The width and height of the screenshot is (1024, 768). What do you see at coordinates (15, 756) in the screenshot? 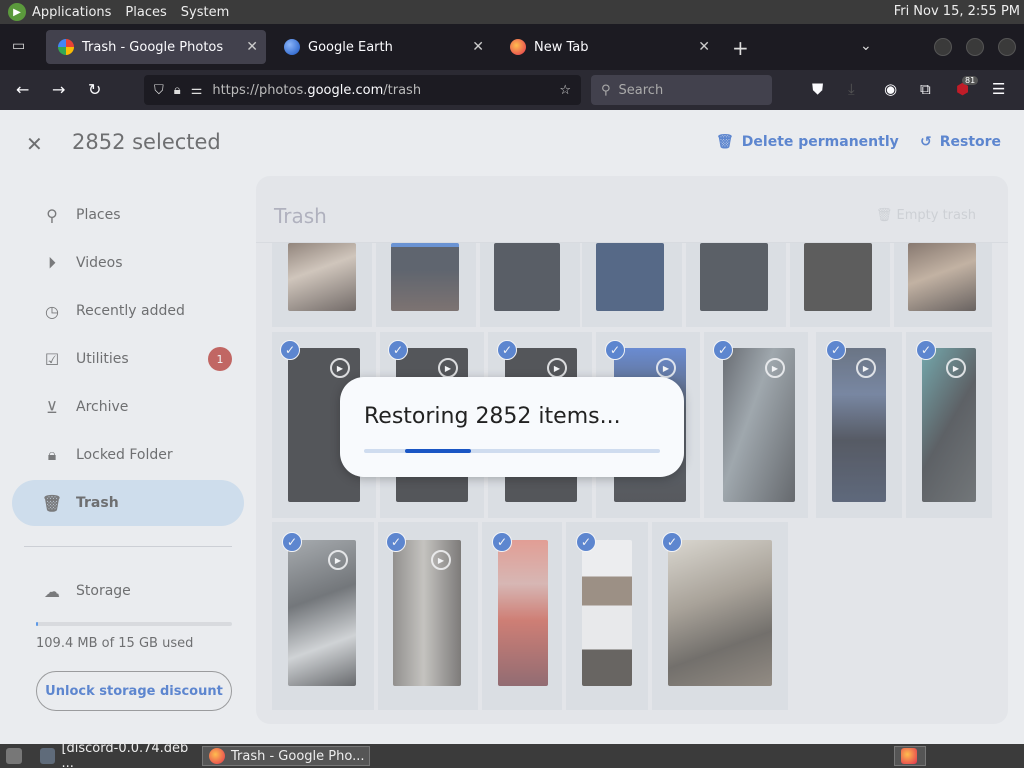
I see `show-desktop-icon` at bounding box center [15, 756].